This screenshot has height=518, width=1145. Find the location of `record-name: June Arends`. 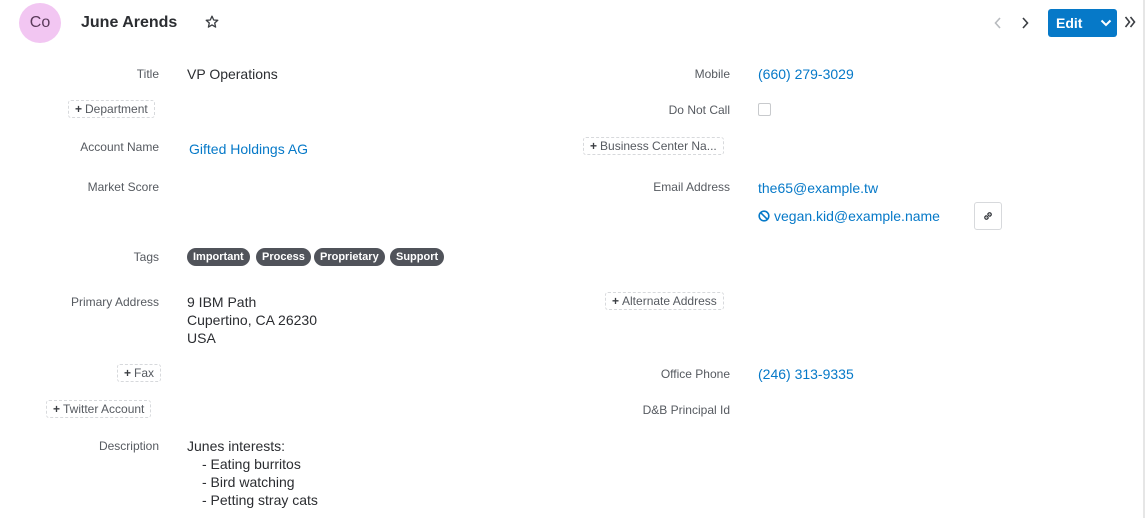

record-name: June Arends is located at coordinates (129, 22).